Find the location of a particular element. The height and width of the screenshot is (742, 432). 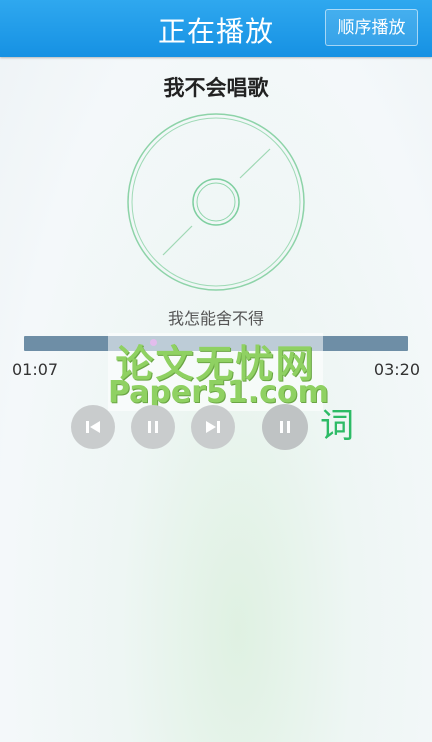

next-button is located at coordinates (213, 427).